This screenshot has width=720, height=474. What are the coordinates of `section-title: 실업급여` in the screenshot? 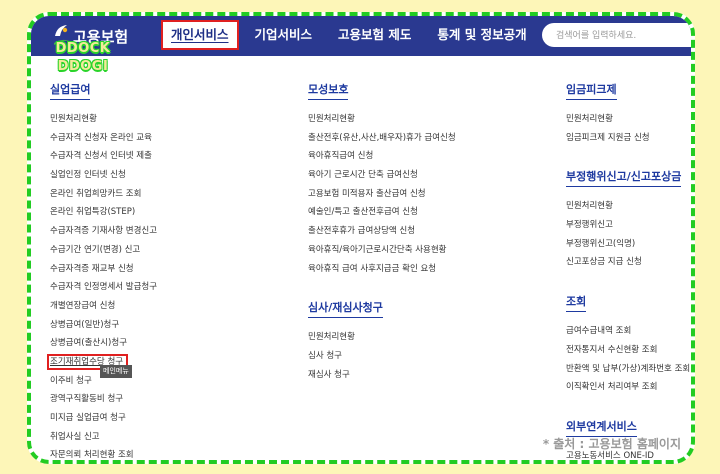 It's located at (70, 90).